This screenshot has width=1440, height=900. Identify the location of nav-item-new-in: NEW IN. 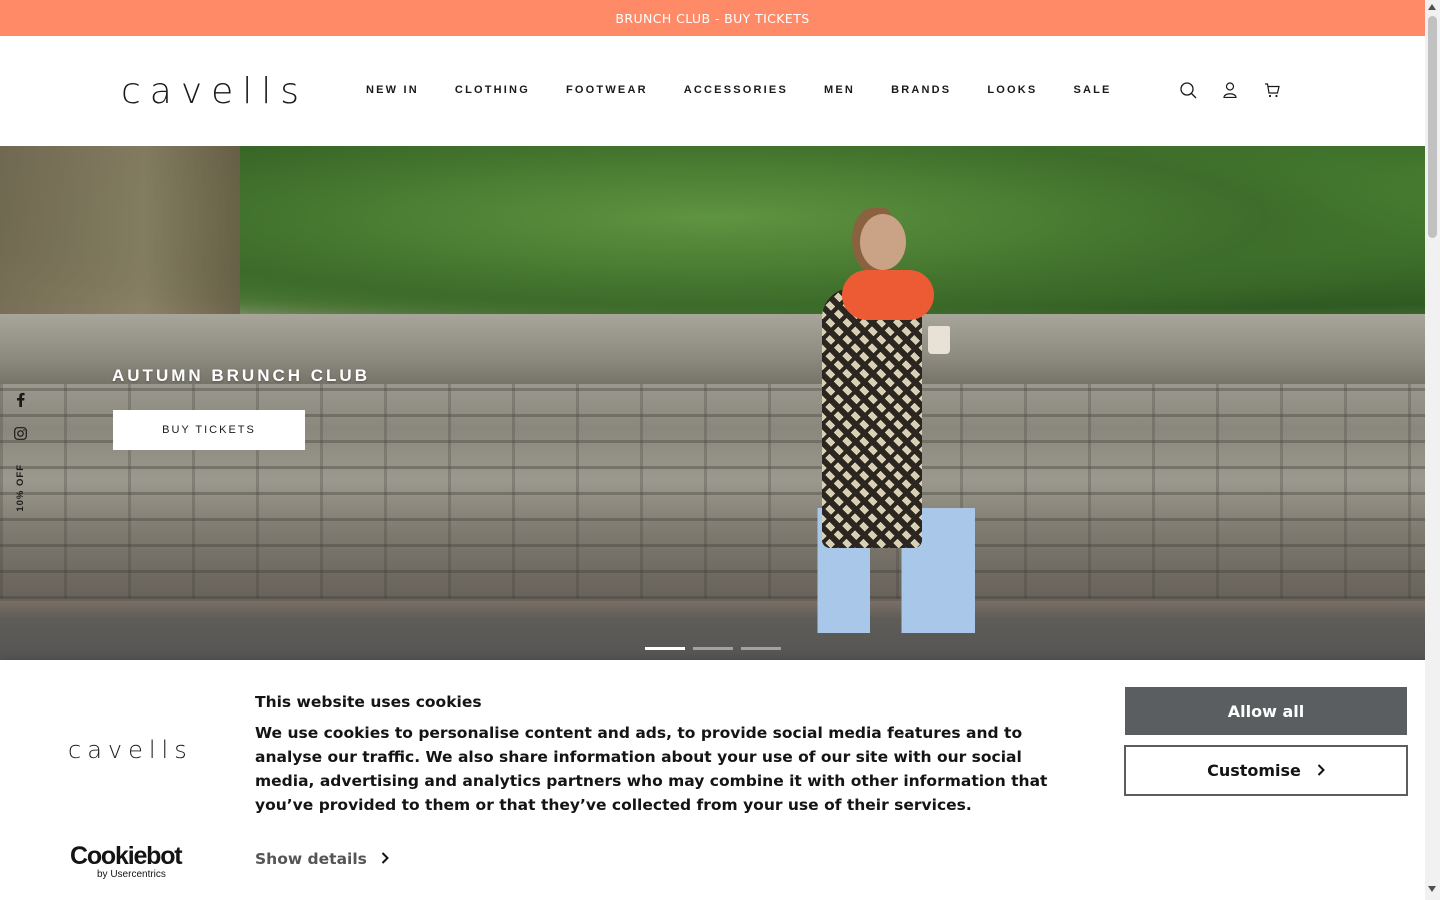
(392, 90).